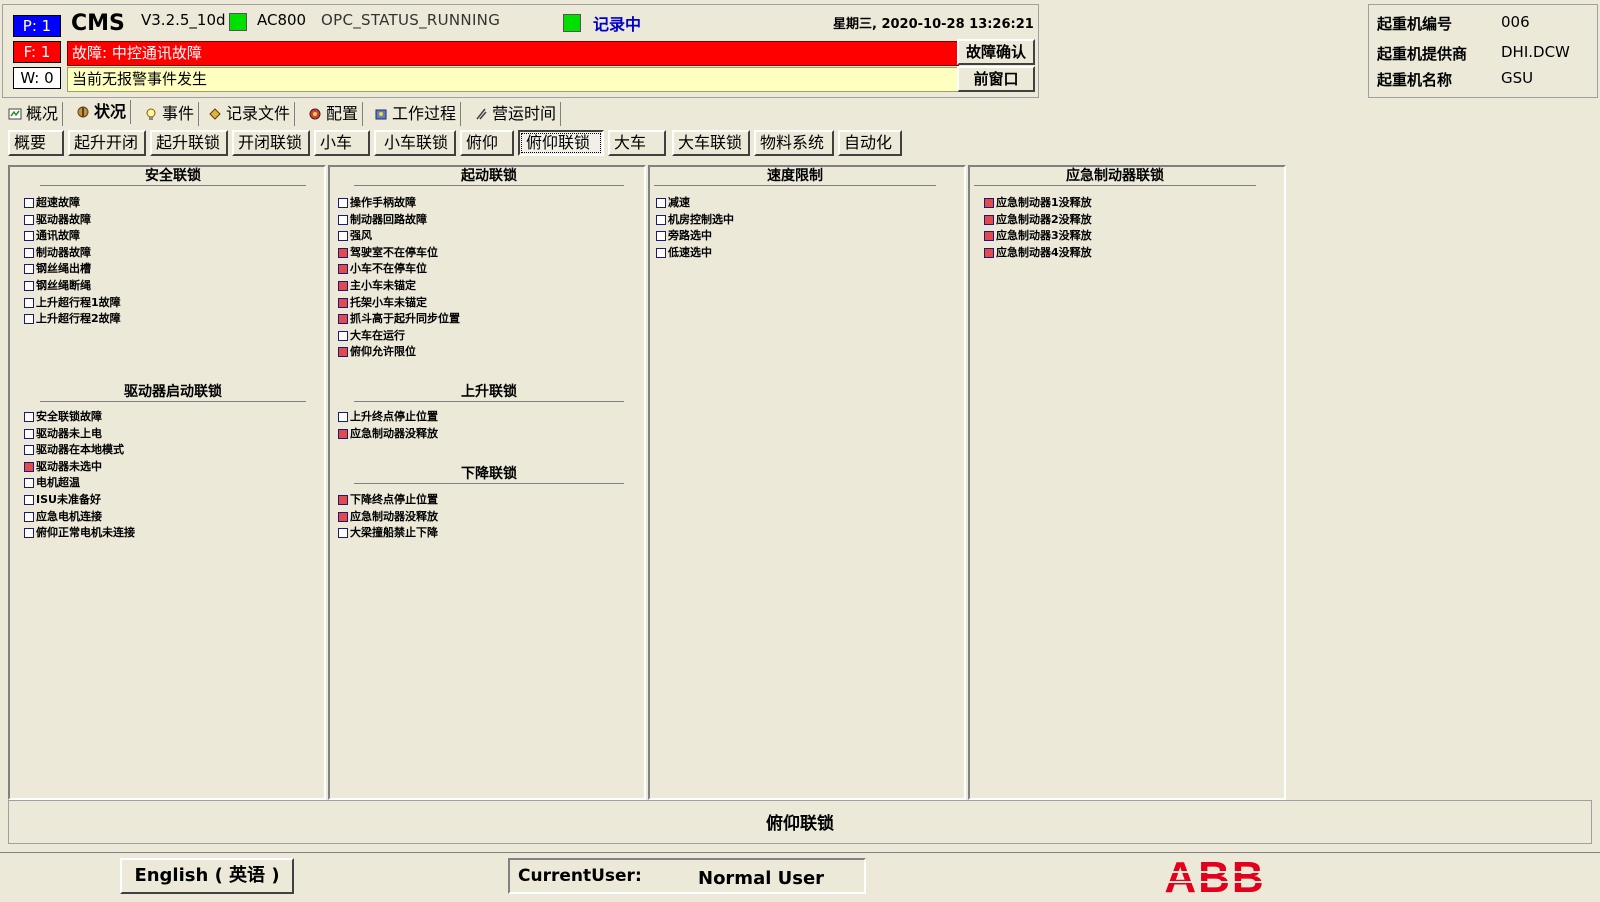 This screenshot has width=1600, height=902. I want to click on interlock-item-label: 驱动器未选中, so click(69, 466).